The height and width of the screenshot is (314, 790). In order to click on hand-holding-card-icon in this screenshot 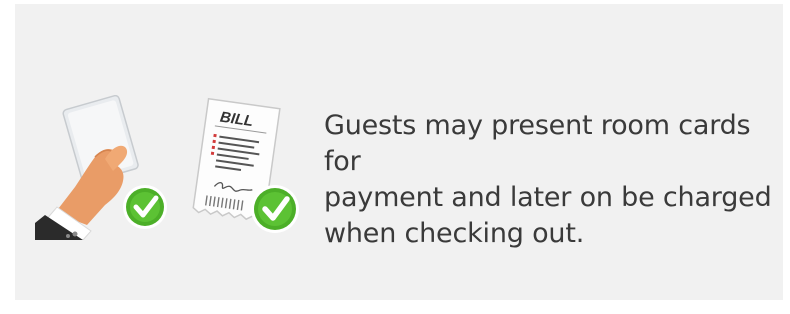, I will do `click(87, 167)`.